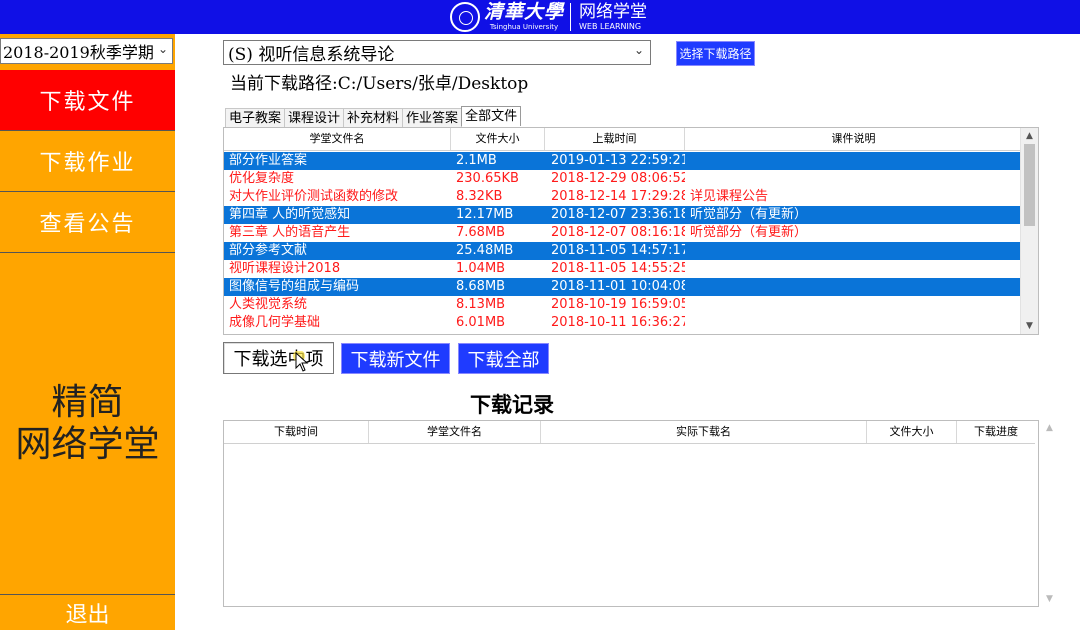 The image size is (1080, 630). I want to click on upload-time-cell: 2018-11-01 10:04:08, so click(618, 286).